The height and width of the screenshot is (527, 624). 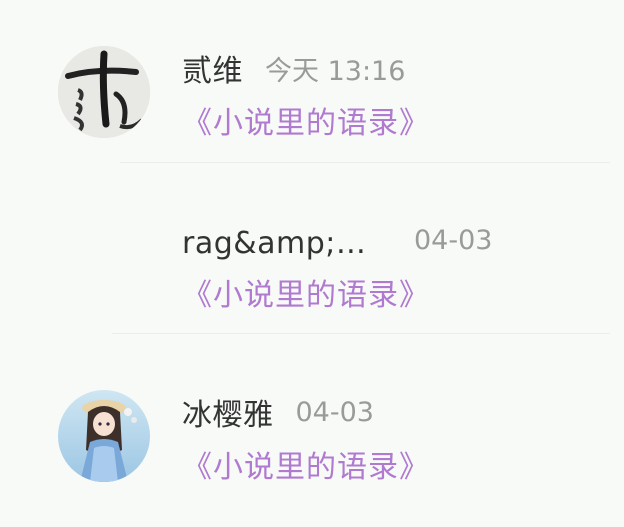 What do you see at coordinates (278, 412) in the screenshot?
I see `comment-header: 冰樱雅 04-03` at bounding box center [278, 412].